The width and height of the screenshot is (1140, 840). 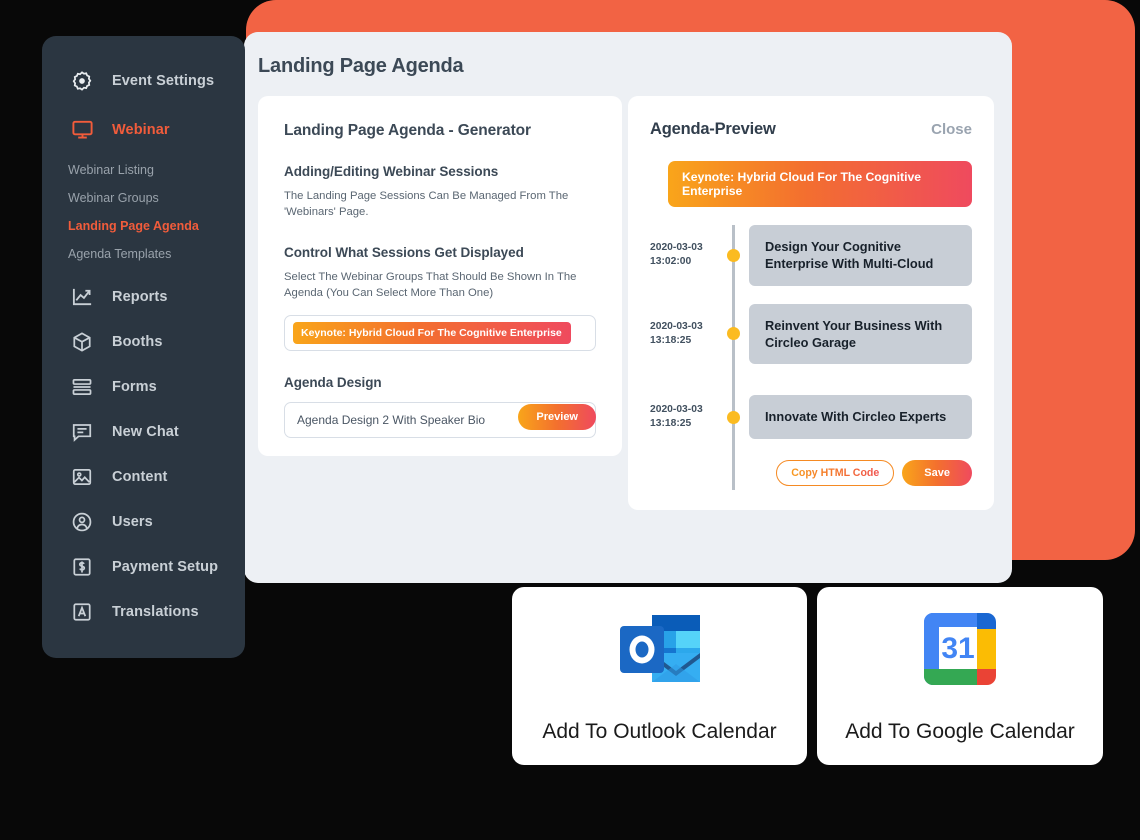 What do you see at coordinates (140, 476) in the screenshot?
I see `sidebar-item-label: Content` at bounding box center [140, 476].